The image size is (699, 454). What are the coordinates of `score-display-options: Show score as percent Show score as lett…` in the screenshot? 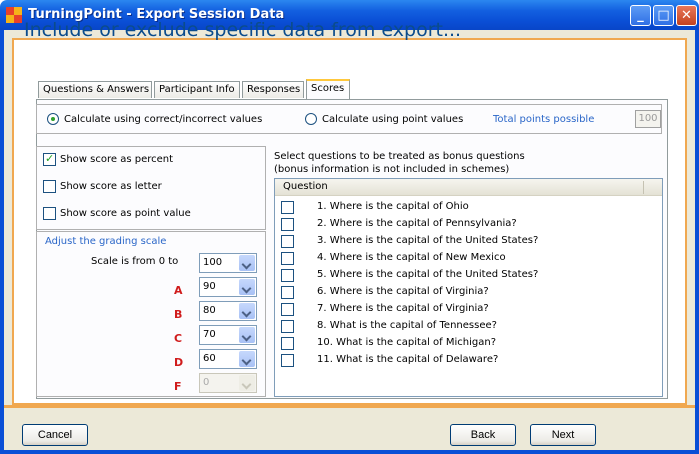 It's located at (151, 188).